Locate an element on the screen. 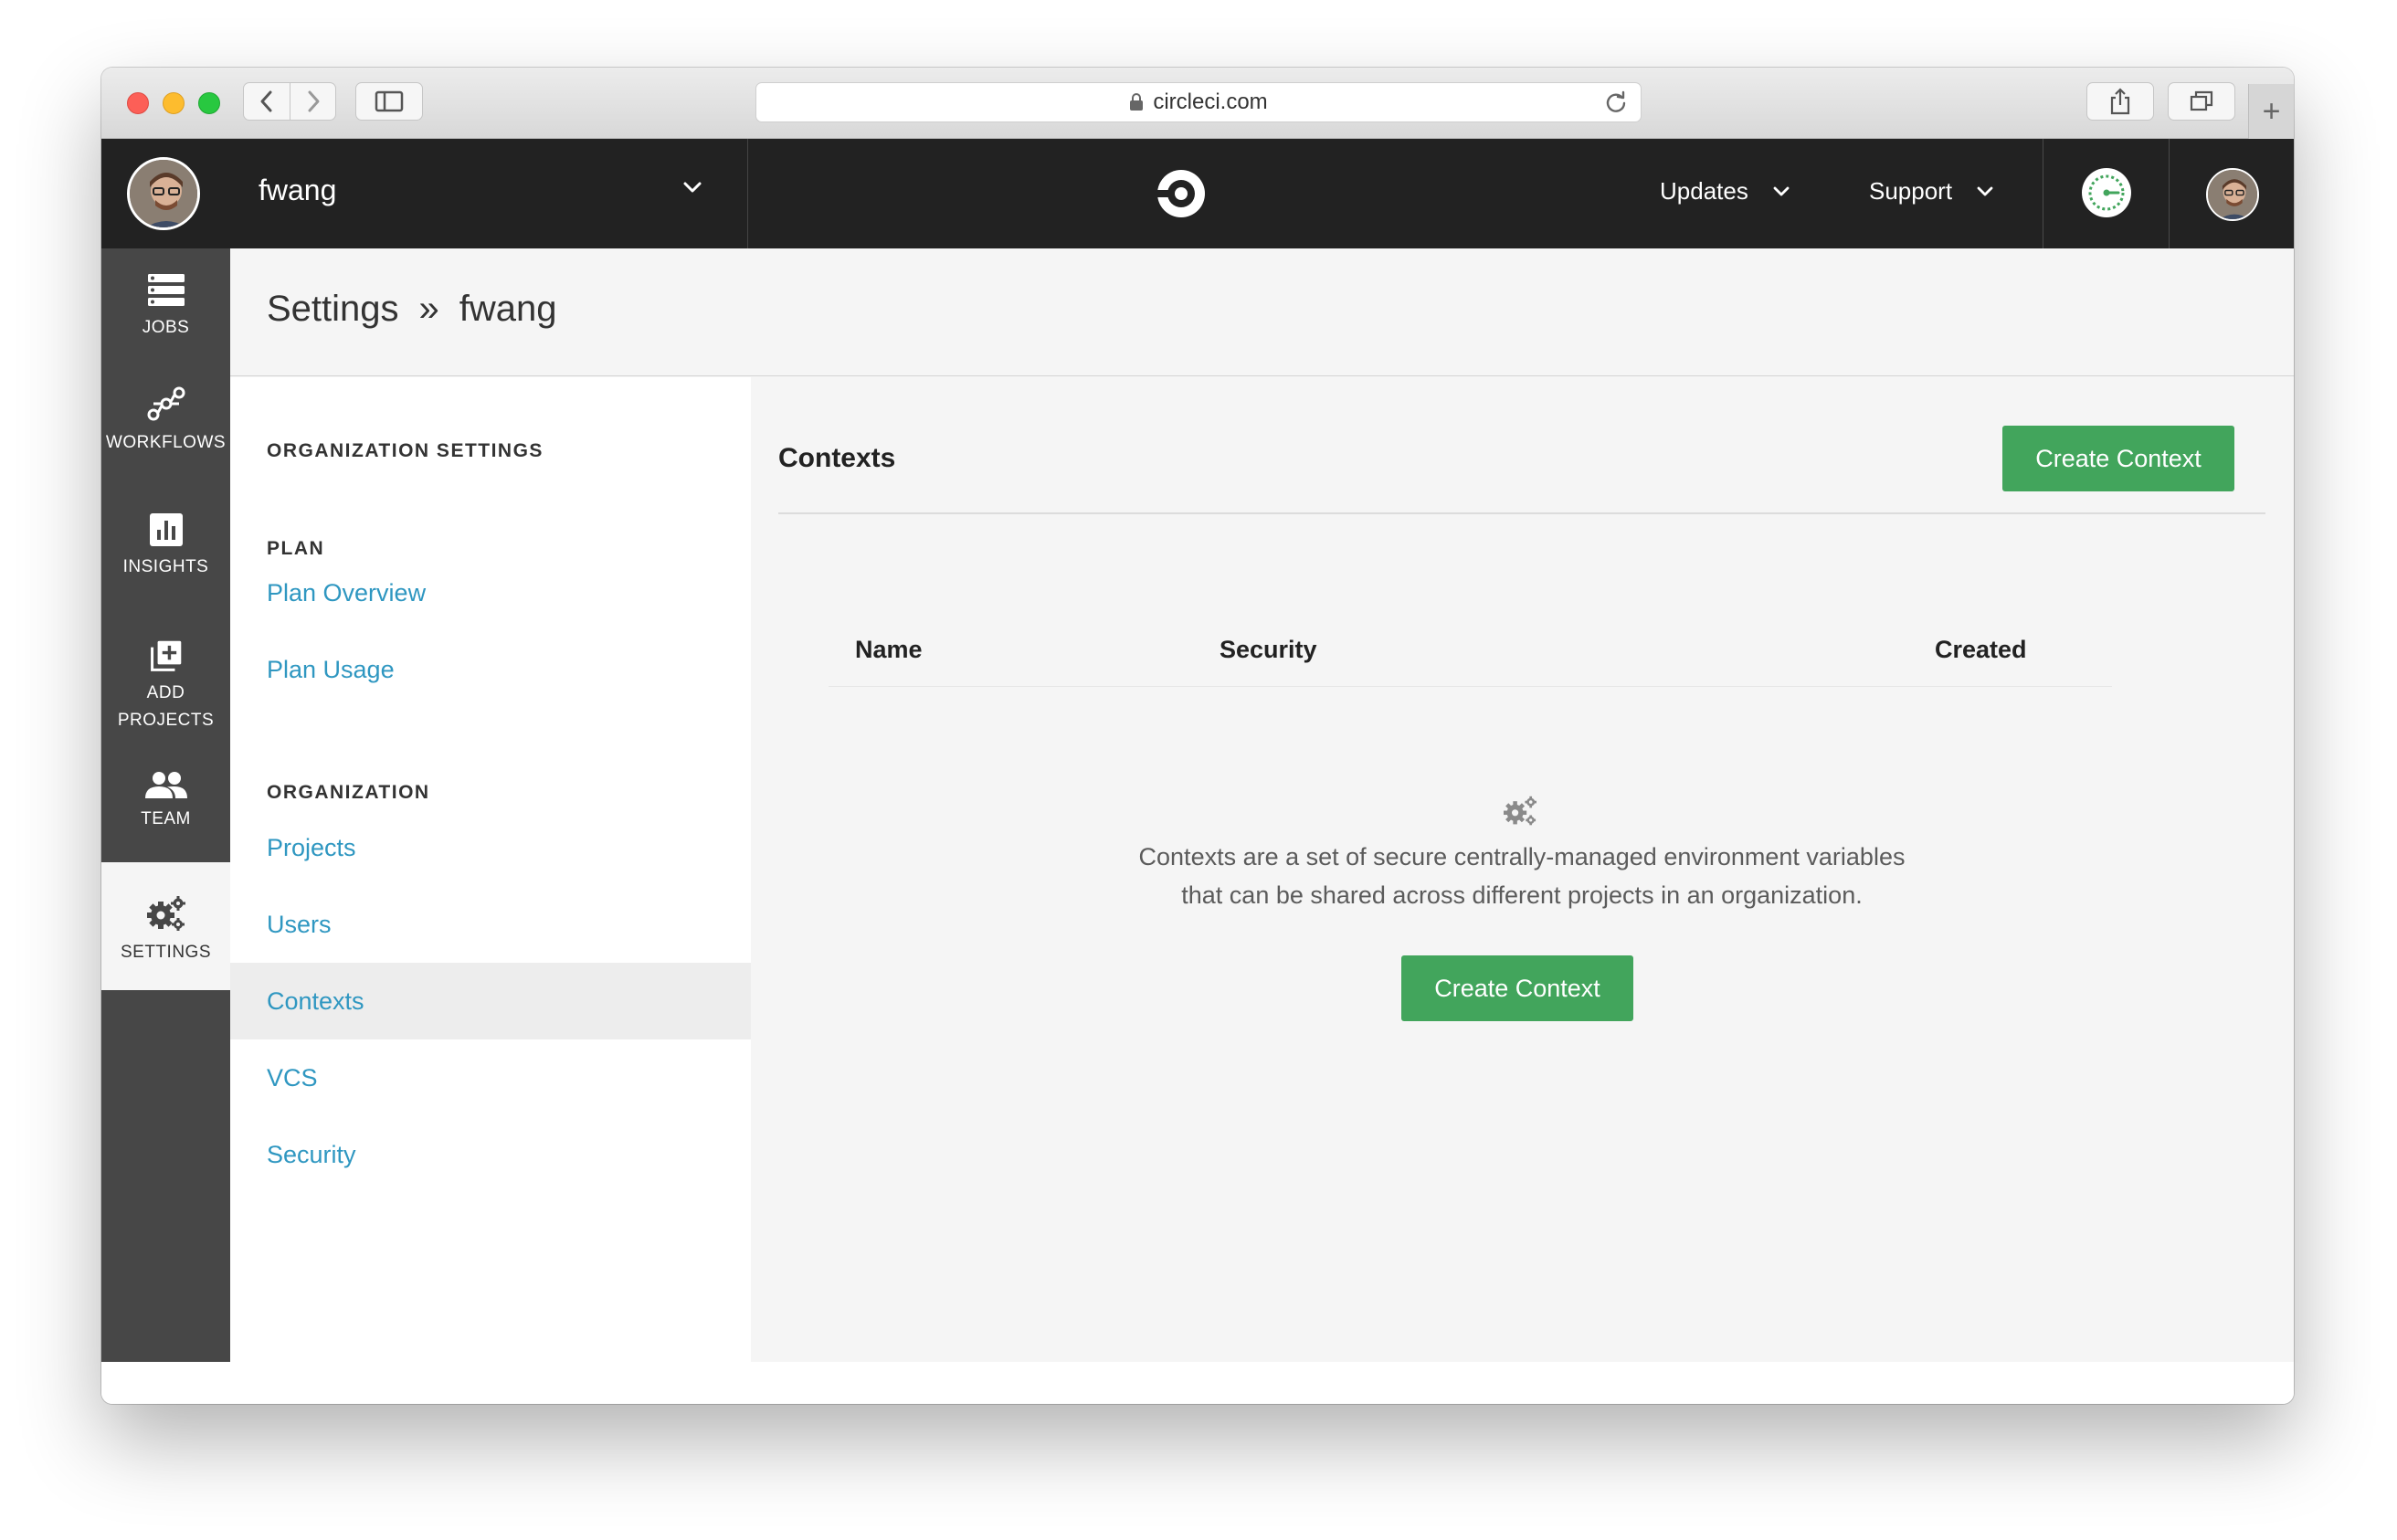  sidebar-label-add: ADD is located at coordinates (165, 692).